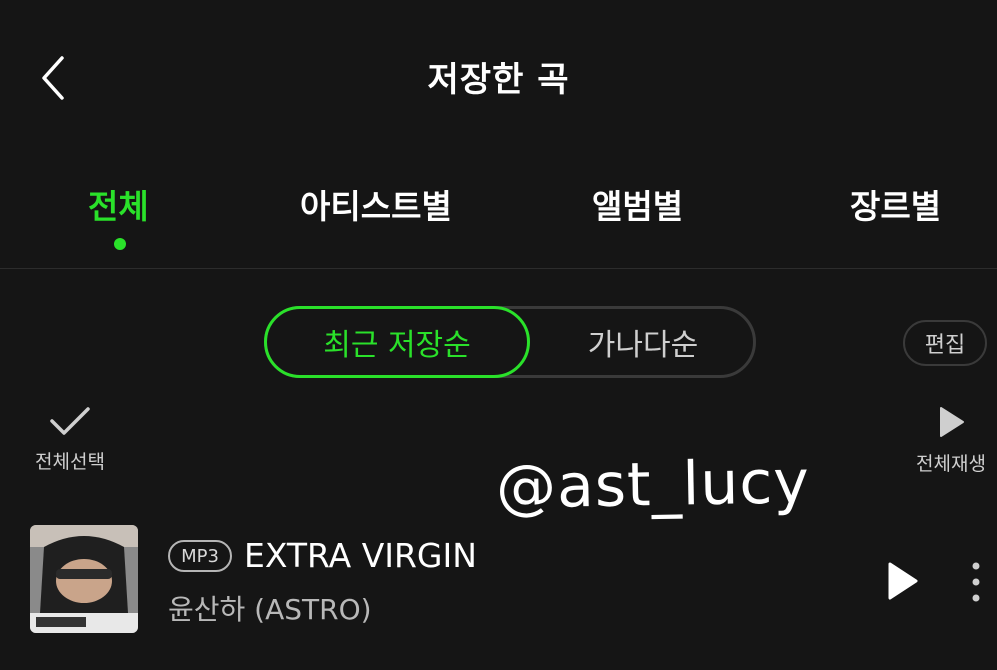 Image resolution: width=997 pixels, height=670 pixels. Describe the element at coordinates (498, 268) in the screenshot. I see `divider` at that location.